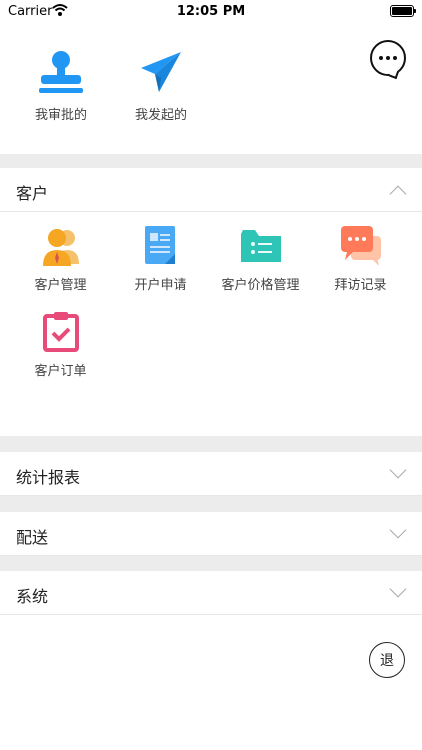  I want to click on initiated-label: 我发起的, so click(160, 115).